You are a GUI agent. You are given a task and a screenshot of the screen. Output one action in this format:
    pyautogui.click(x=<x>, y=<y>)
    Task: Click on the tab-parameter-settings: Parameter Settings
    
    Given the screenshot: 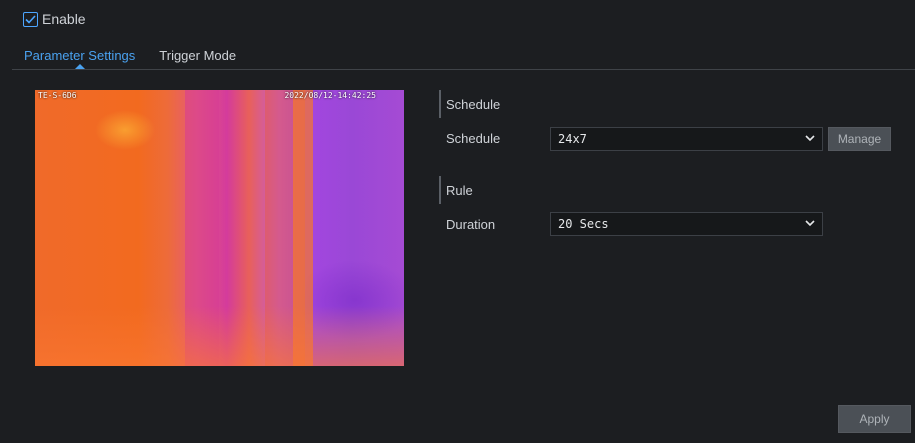 What is the action you would take?
    pyautogui.click(x=79, y=54)
    